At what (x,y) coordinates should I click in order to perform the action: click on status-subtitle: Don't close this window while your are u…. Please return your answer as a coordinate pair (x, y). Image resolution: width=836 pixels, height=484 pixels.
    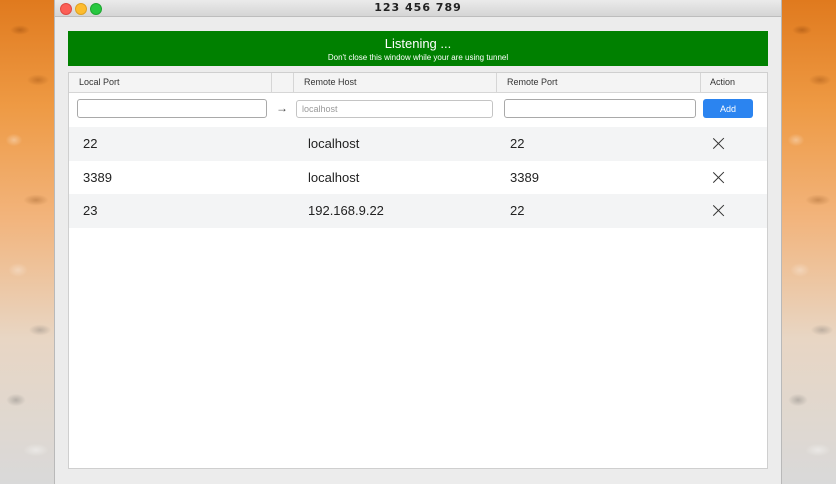
    Looking at the image, I should click on (418, 57).